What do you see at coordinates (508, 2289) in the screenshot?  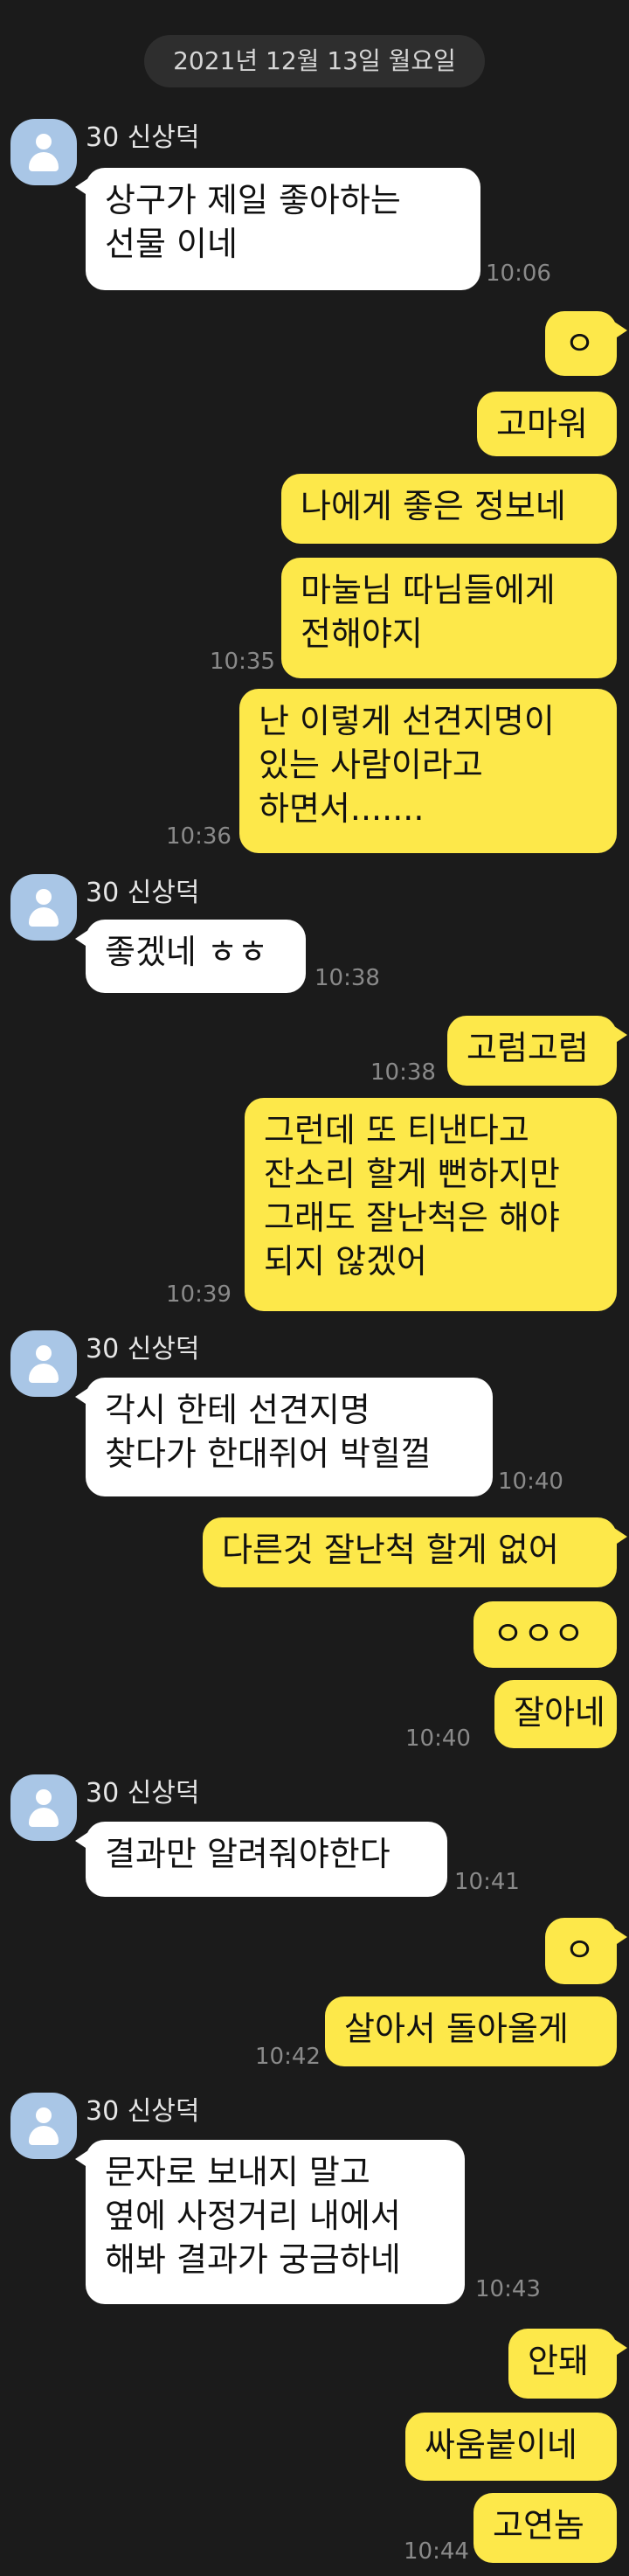 I see `message-timestamp: 10:43` at bounding box center [508, 2289].